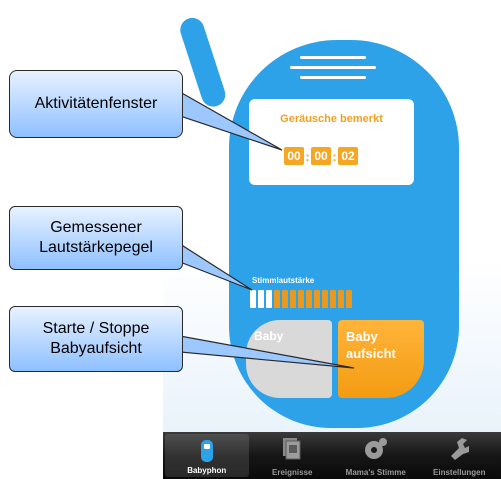  Describe the element at coordinates (96, 339) in the screenshot. I see `callout-start-stop: Starte / Stoppe Babyaufsicht` at that location.